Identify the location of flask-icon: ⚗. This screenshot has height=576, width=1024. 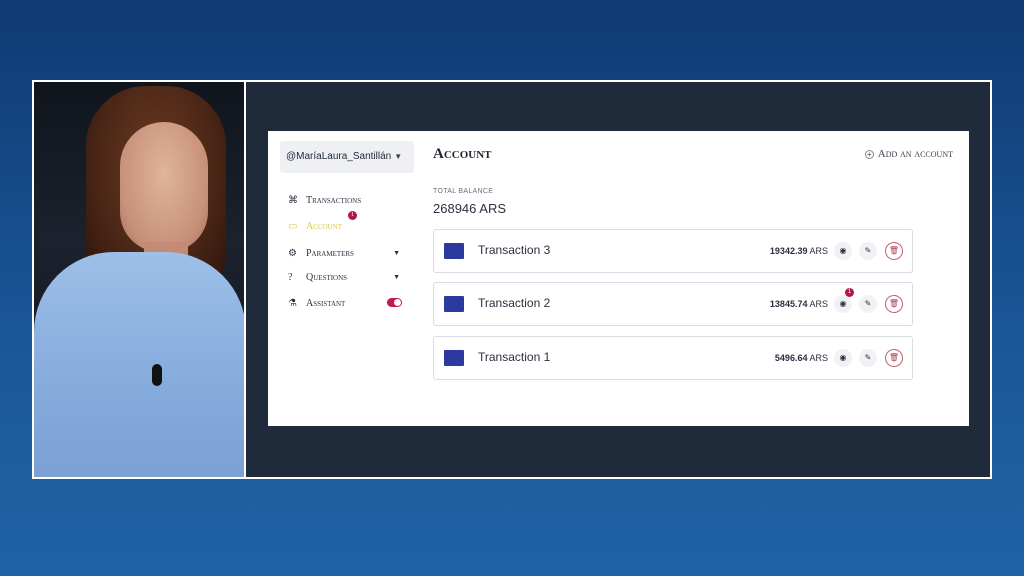
(292, 303).